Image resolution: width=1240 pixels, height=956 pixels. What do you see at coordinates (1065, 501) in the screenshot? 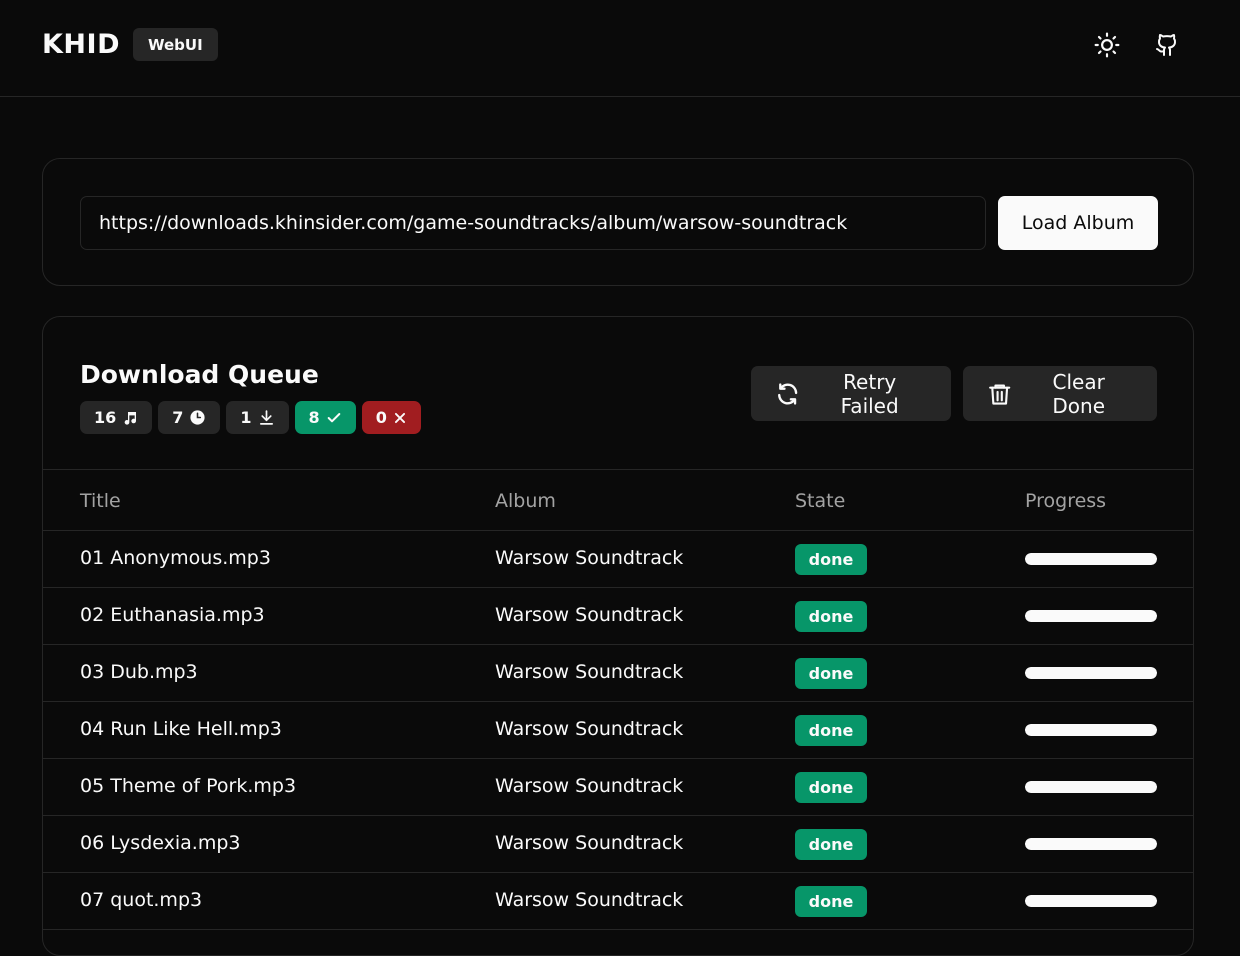
I see `column-header-progress: Progress` at bounding box center [1065, 501].